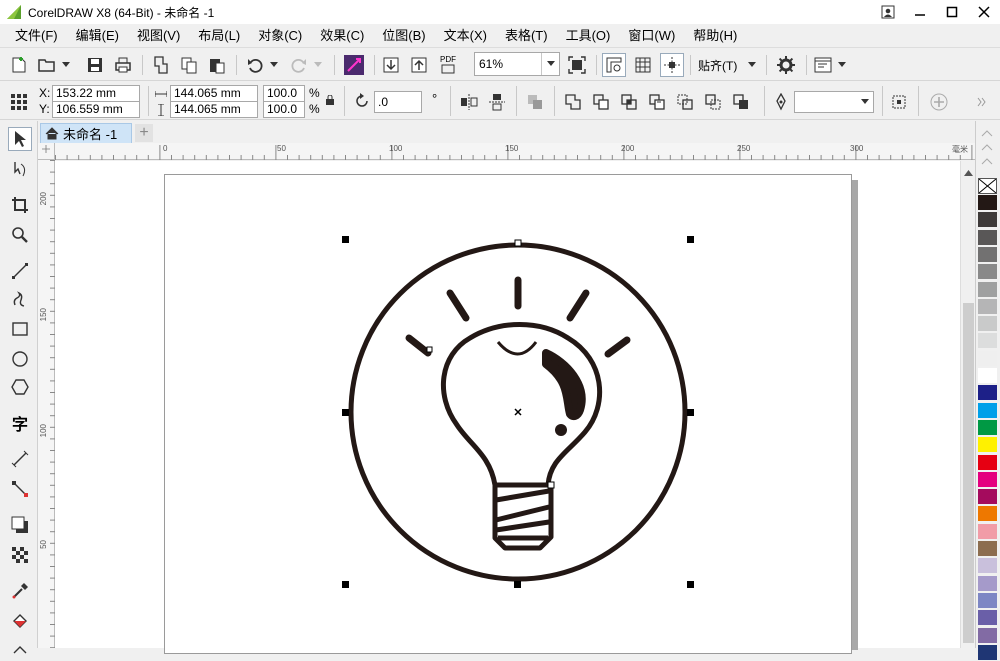 This screenshot has height=661, width=1000. Describe the element at coordinates (864, 102) in the screenshot. I see `outline-width-dropdown-icon` at that location.